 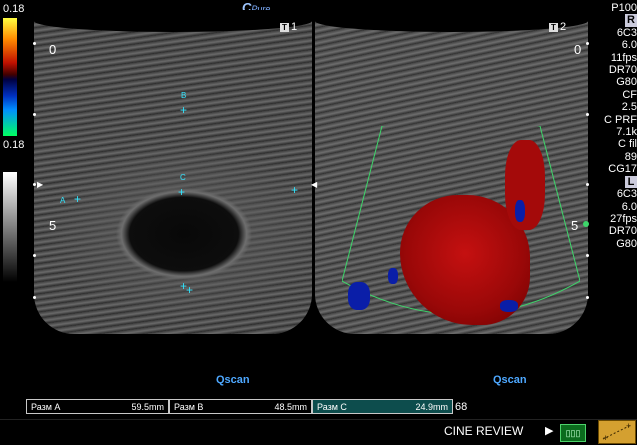 What do you see at coordinates (63, 200) in the screenshot?
I see `caliper-label-a: A` at bounding box center [63, 200].